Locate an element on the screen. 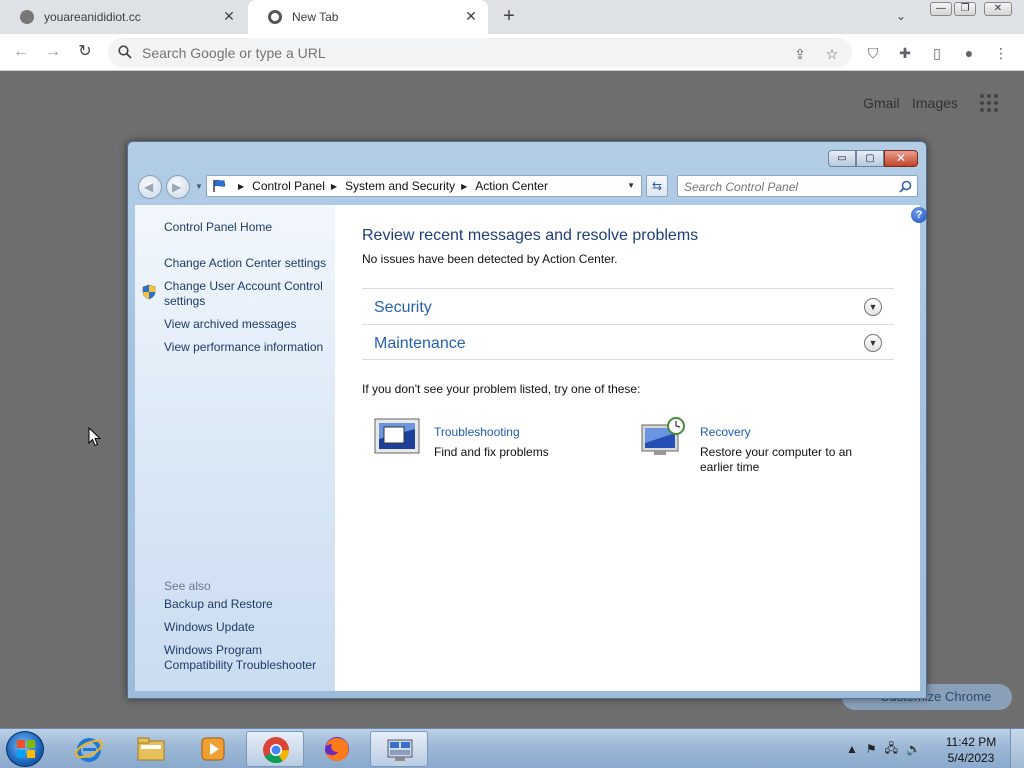 This screenshot has width=1024, height=768. refresh-button: ⇆ is located at coordinates (657, 186).